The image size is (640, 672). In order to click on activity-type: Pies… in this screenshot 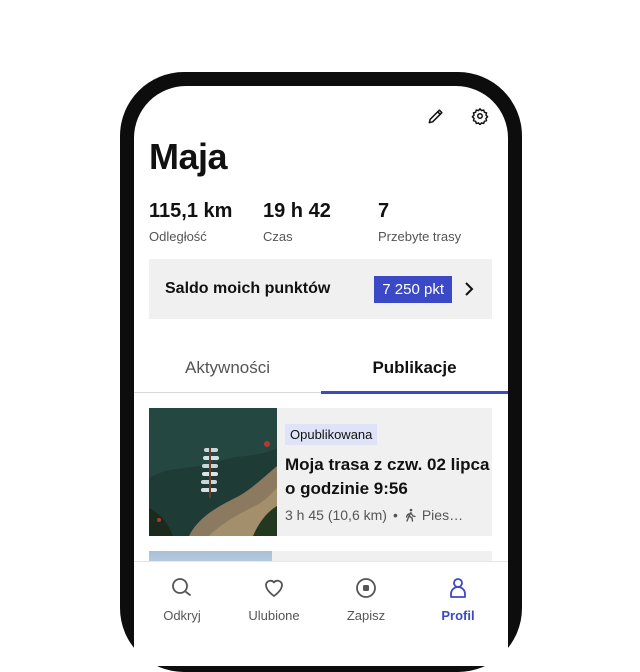, I will do `click(442, 515)`.